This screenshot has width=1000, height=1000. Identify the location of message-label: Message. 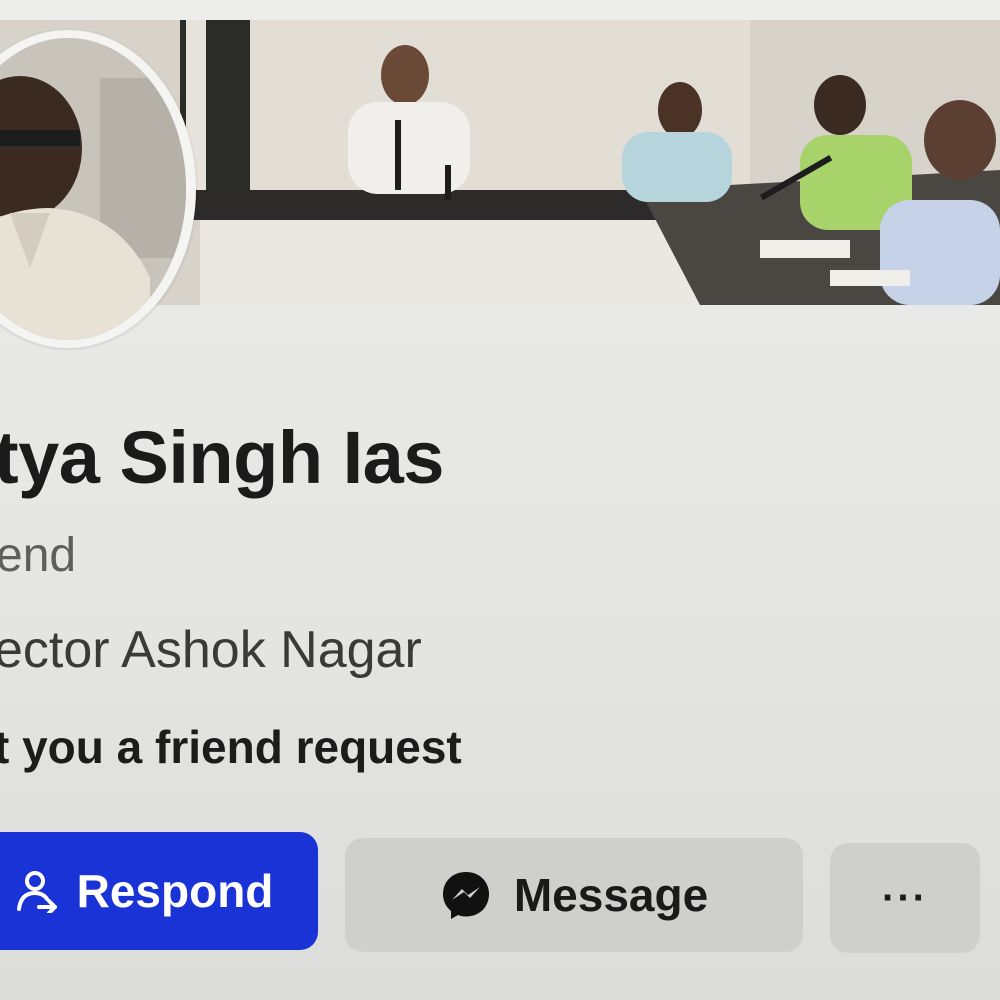
(611, 895).